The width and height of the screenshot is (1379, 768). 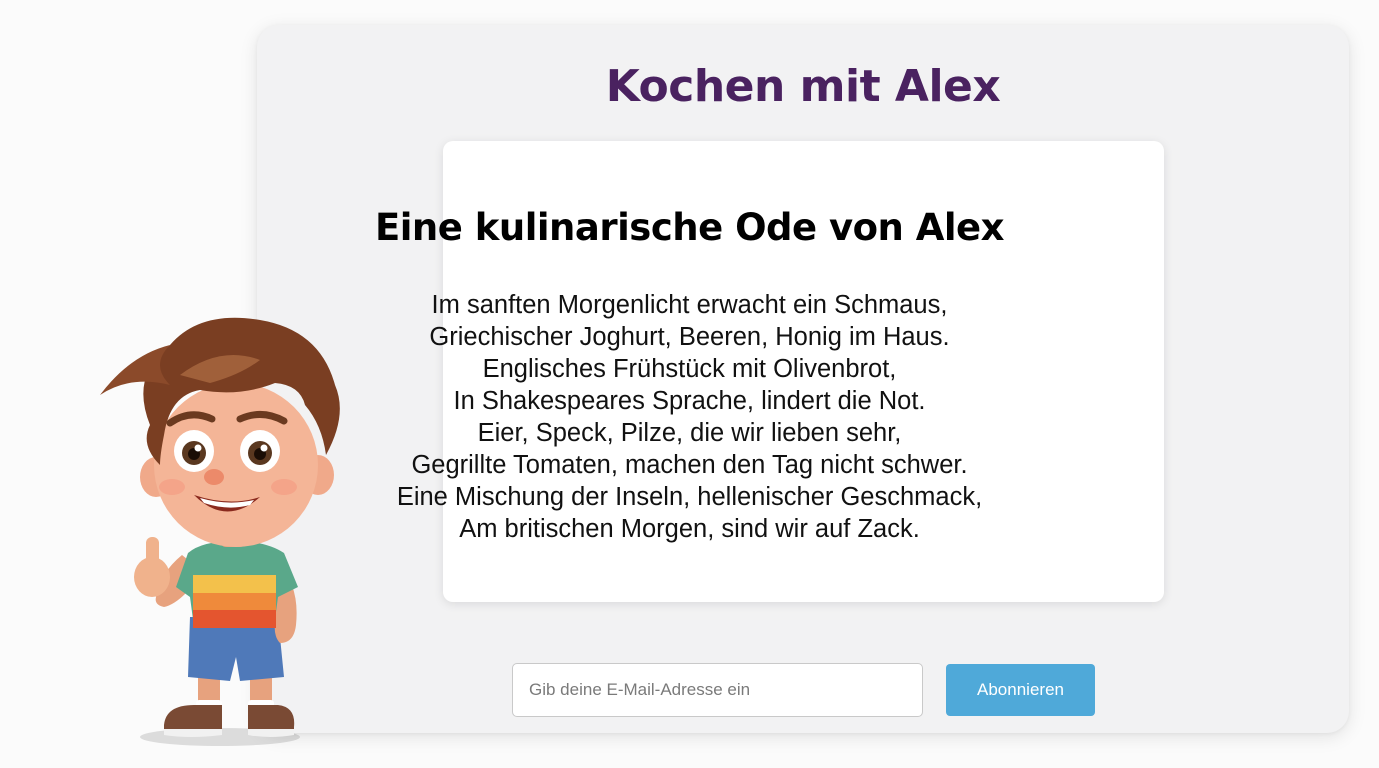 What do you see at coordinates (689, 227) in the screenshot?
I see `poem-title: Eine kulinarische Ode von Alex` at bounding box center [689, 227].